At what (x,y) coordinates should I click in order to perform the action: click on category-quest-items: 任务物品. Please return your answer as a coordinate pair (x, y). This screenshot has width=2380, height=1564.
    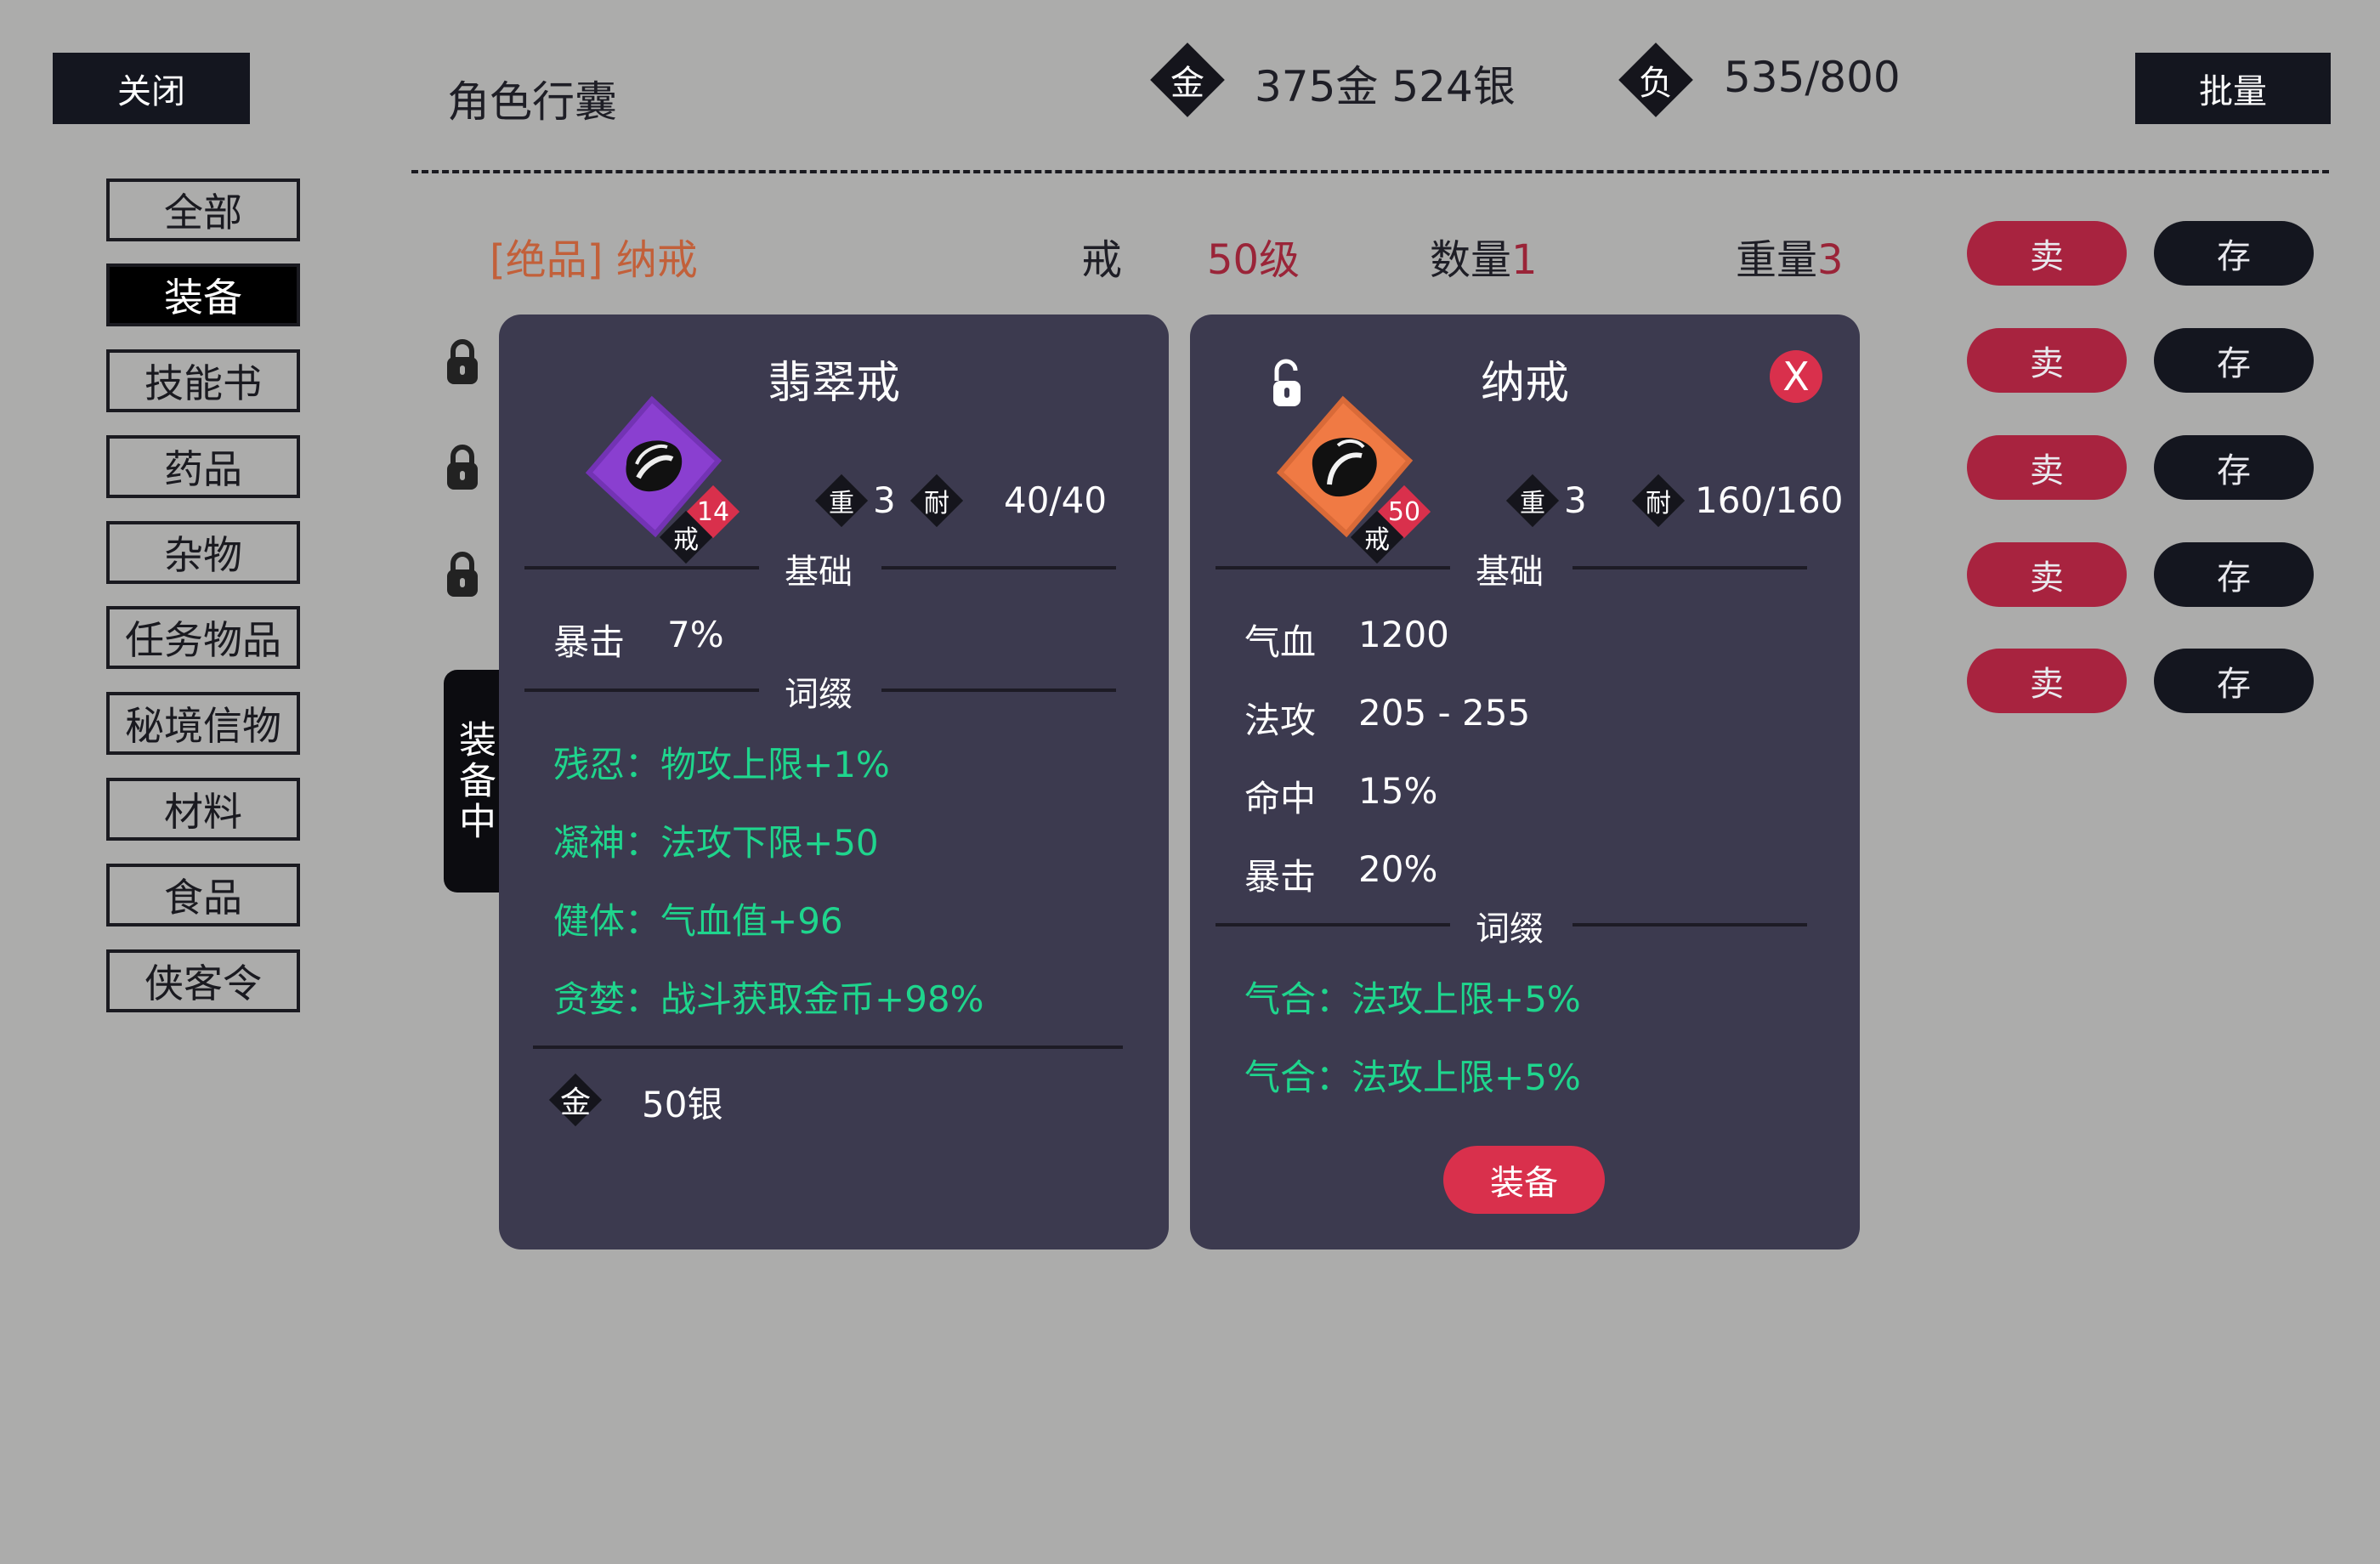
    Looking at the image, I should click on (203, 637).